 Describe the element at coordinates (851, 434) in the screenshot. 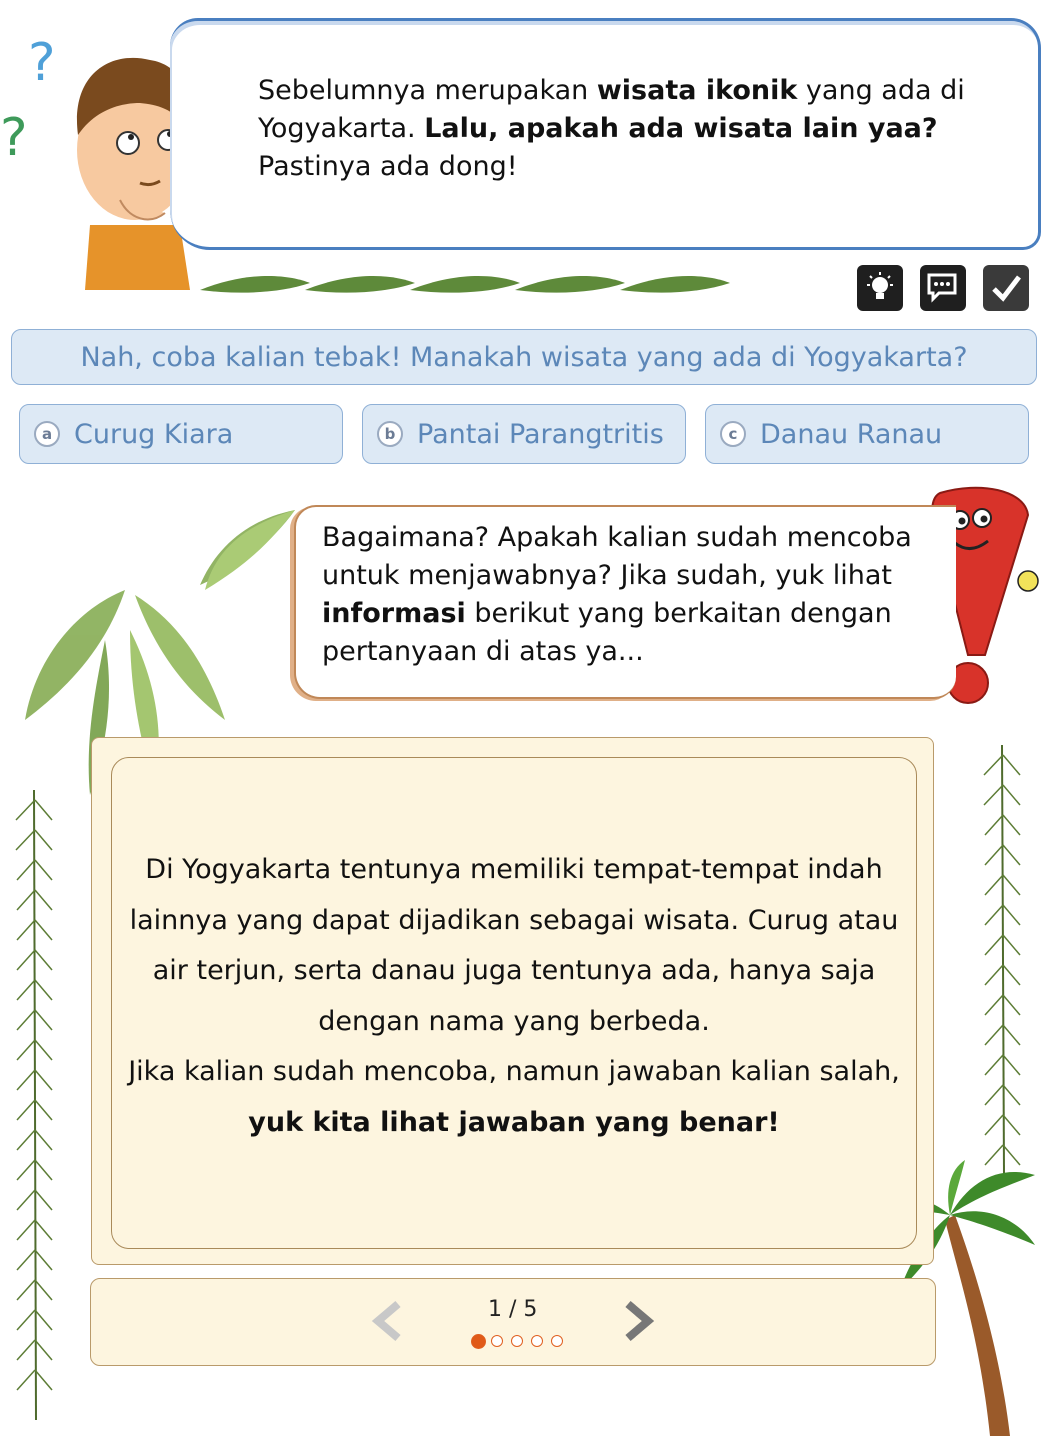

I see `option-label: Danau Ranau` at that location.